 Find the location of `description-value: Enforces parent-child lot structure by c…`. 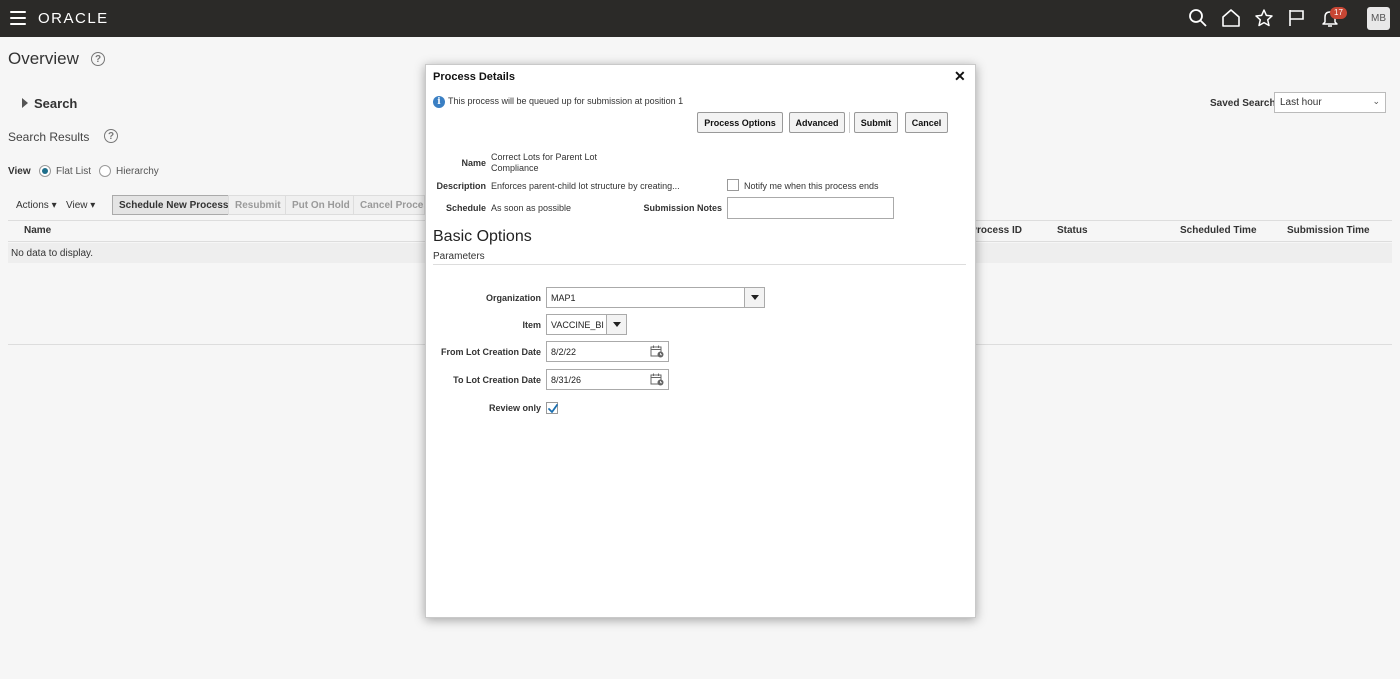

description-value: Enforces parent-child lot structure by c… is located at coordinates (585, 186).